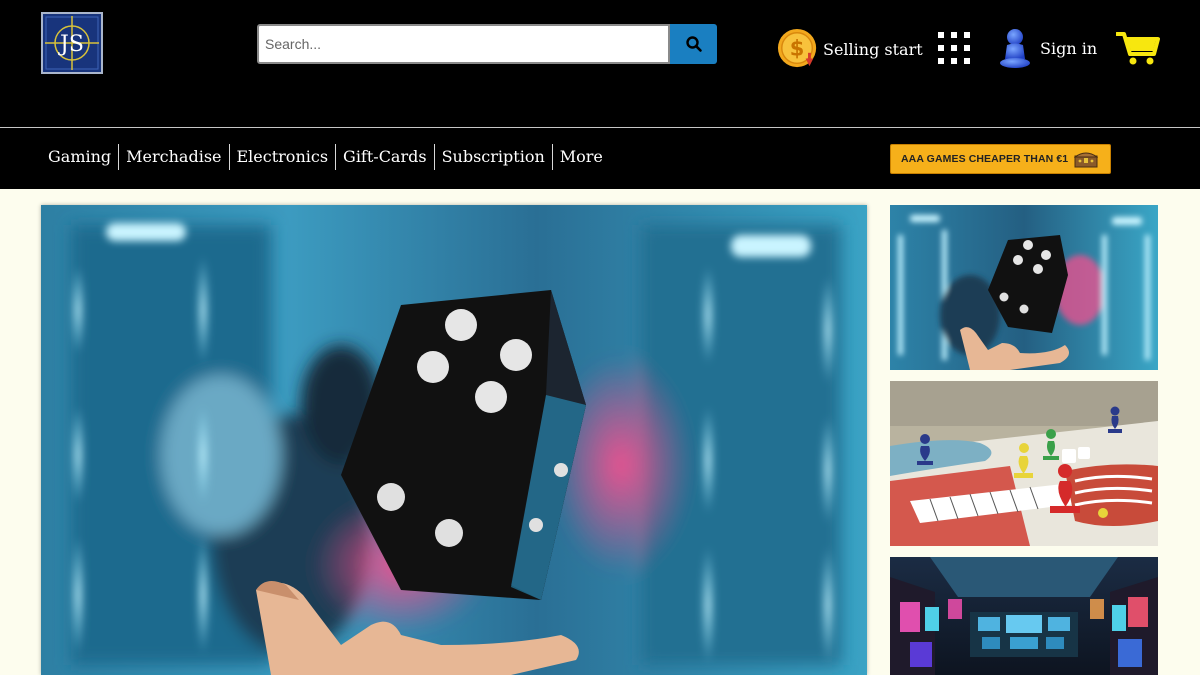  I want to click on arcade-room-thumbnail, so click(1024, 616).